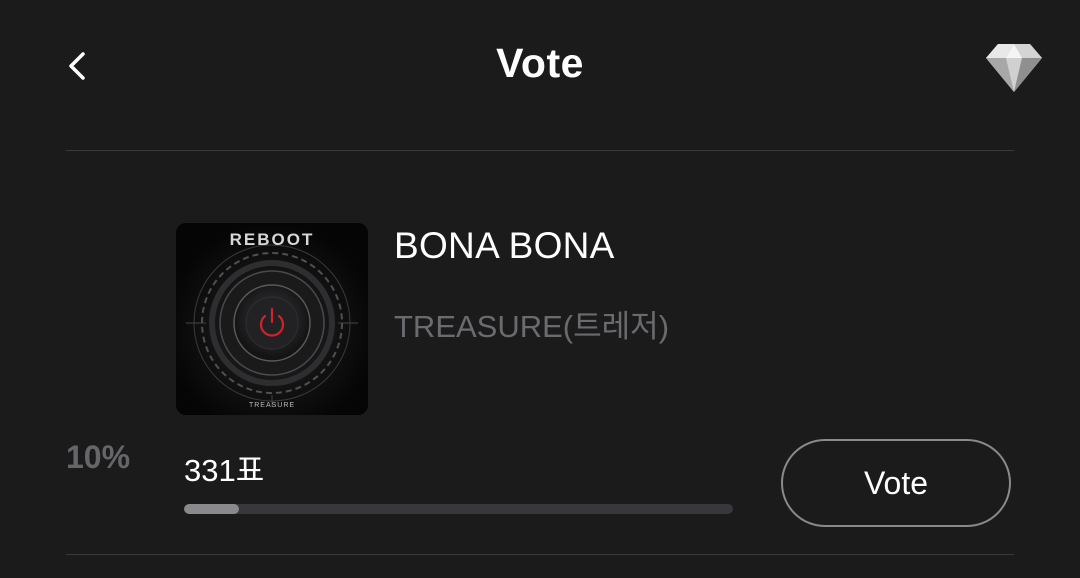  What do you see at coordinates (458, 509) in the screenshot?
I see `vote-progress-bar` at bounding box center [458, 509].